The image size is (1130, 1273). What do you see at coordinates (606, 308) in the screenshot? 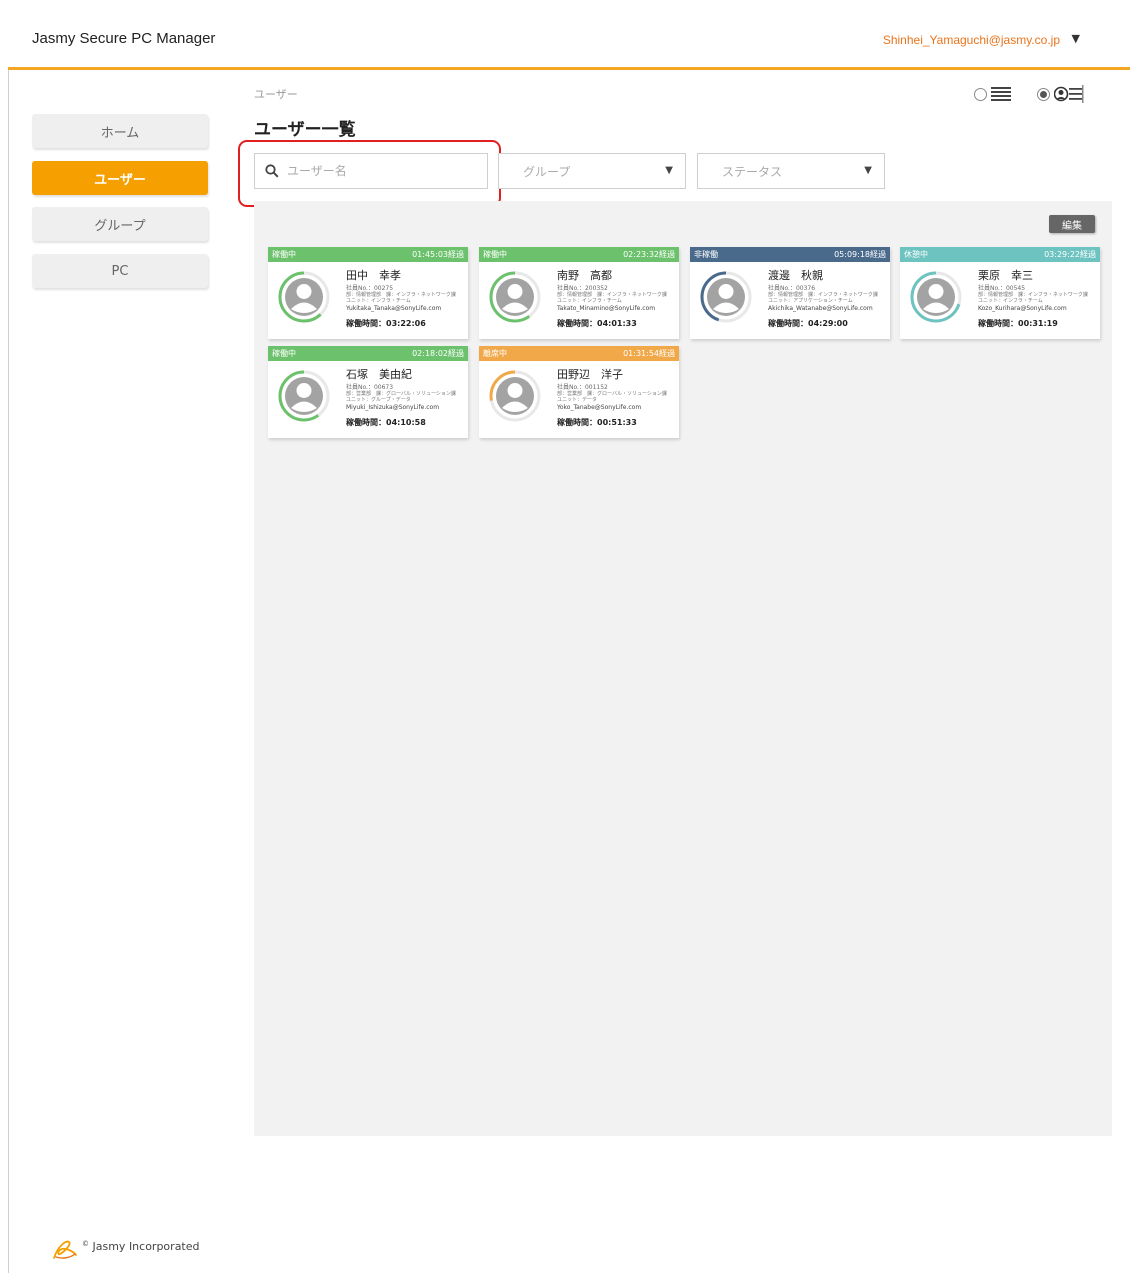
I see `card-email: Takato_Minamino@SonyLife.com` at bounding box center [606, 308].